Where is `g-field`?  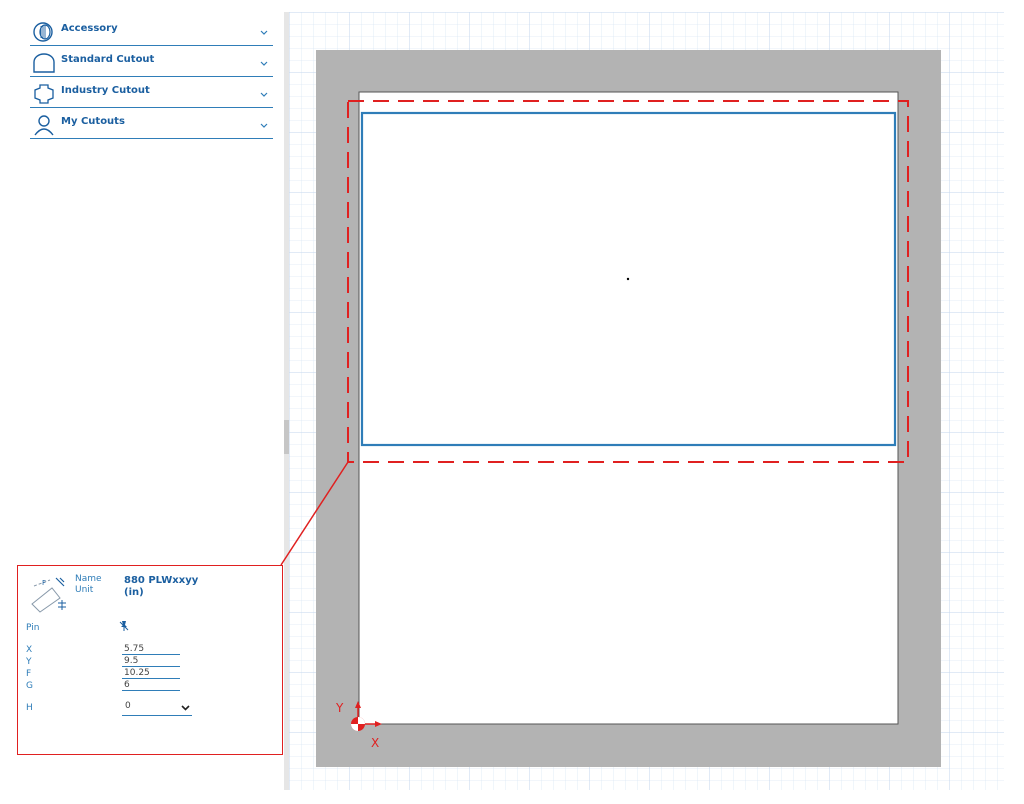
g-field is located at coordinates (151, 685).